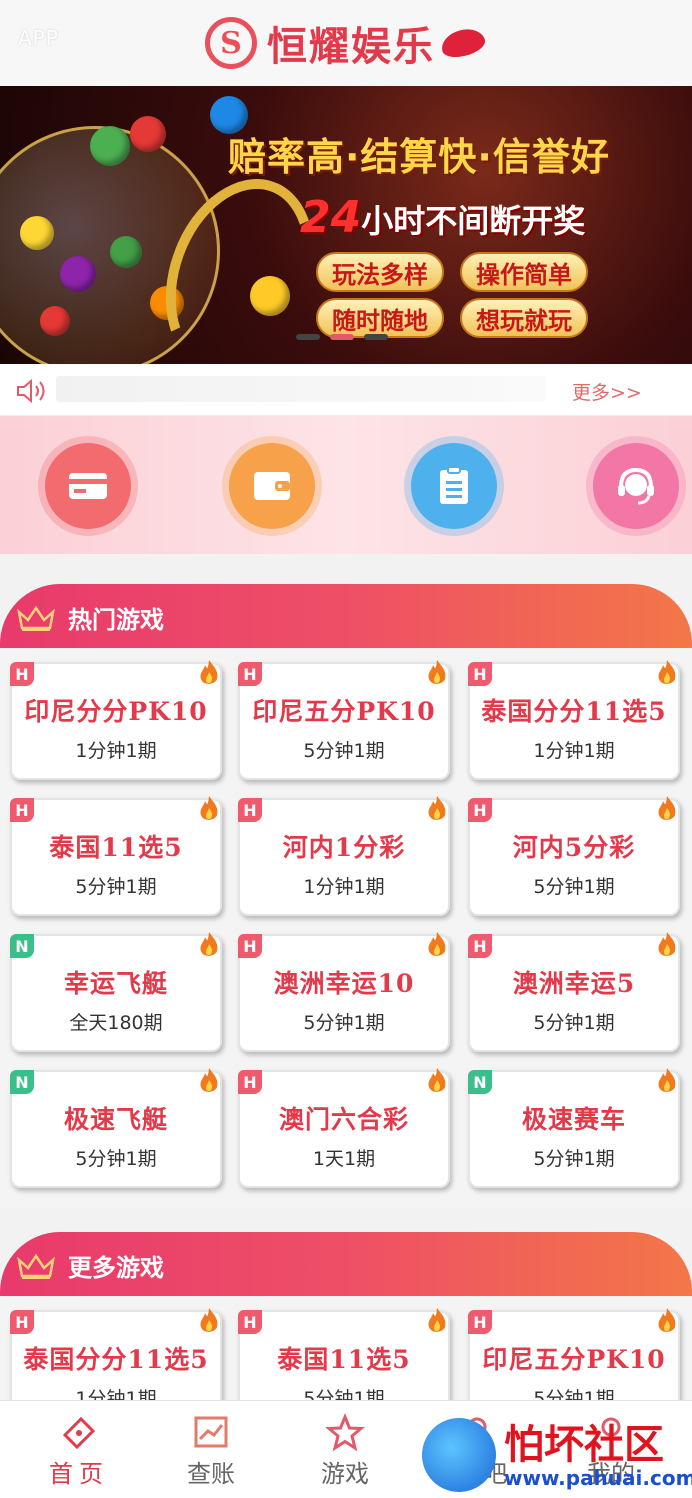 The image size is (692, 1498). Describe the element at coordinates (272, 486) in the screenshot. I see `wallet-button` at that location.